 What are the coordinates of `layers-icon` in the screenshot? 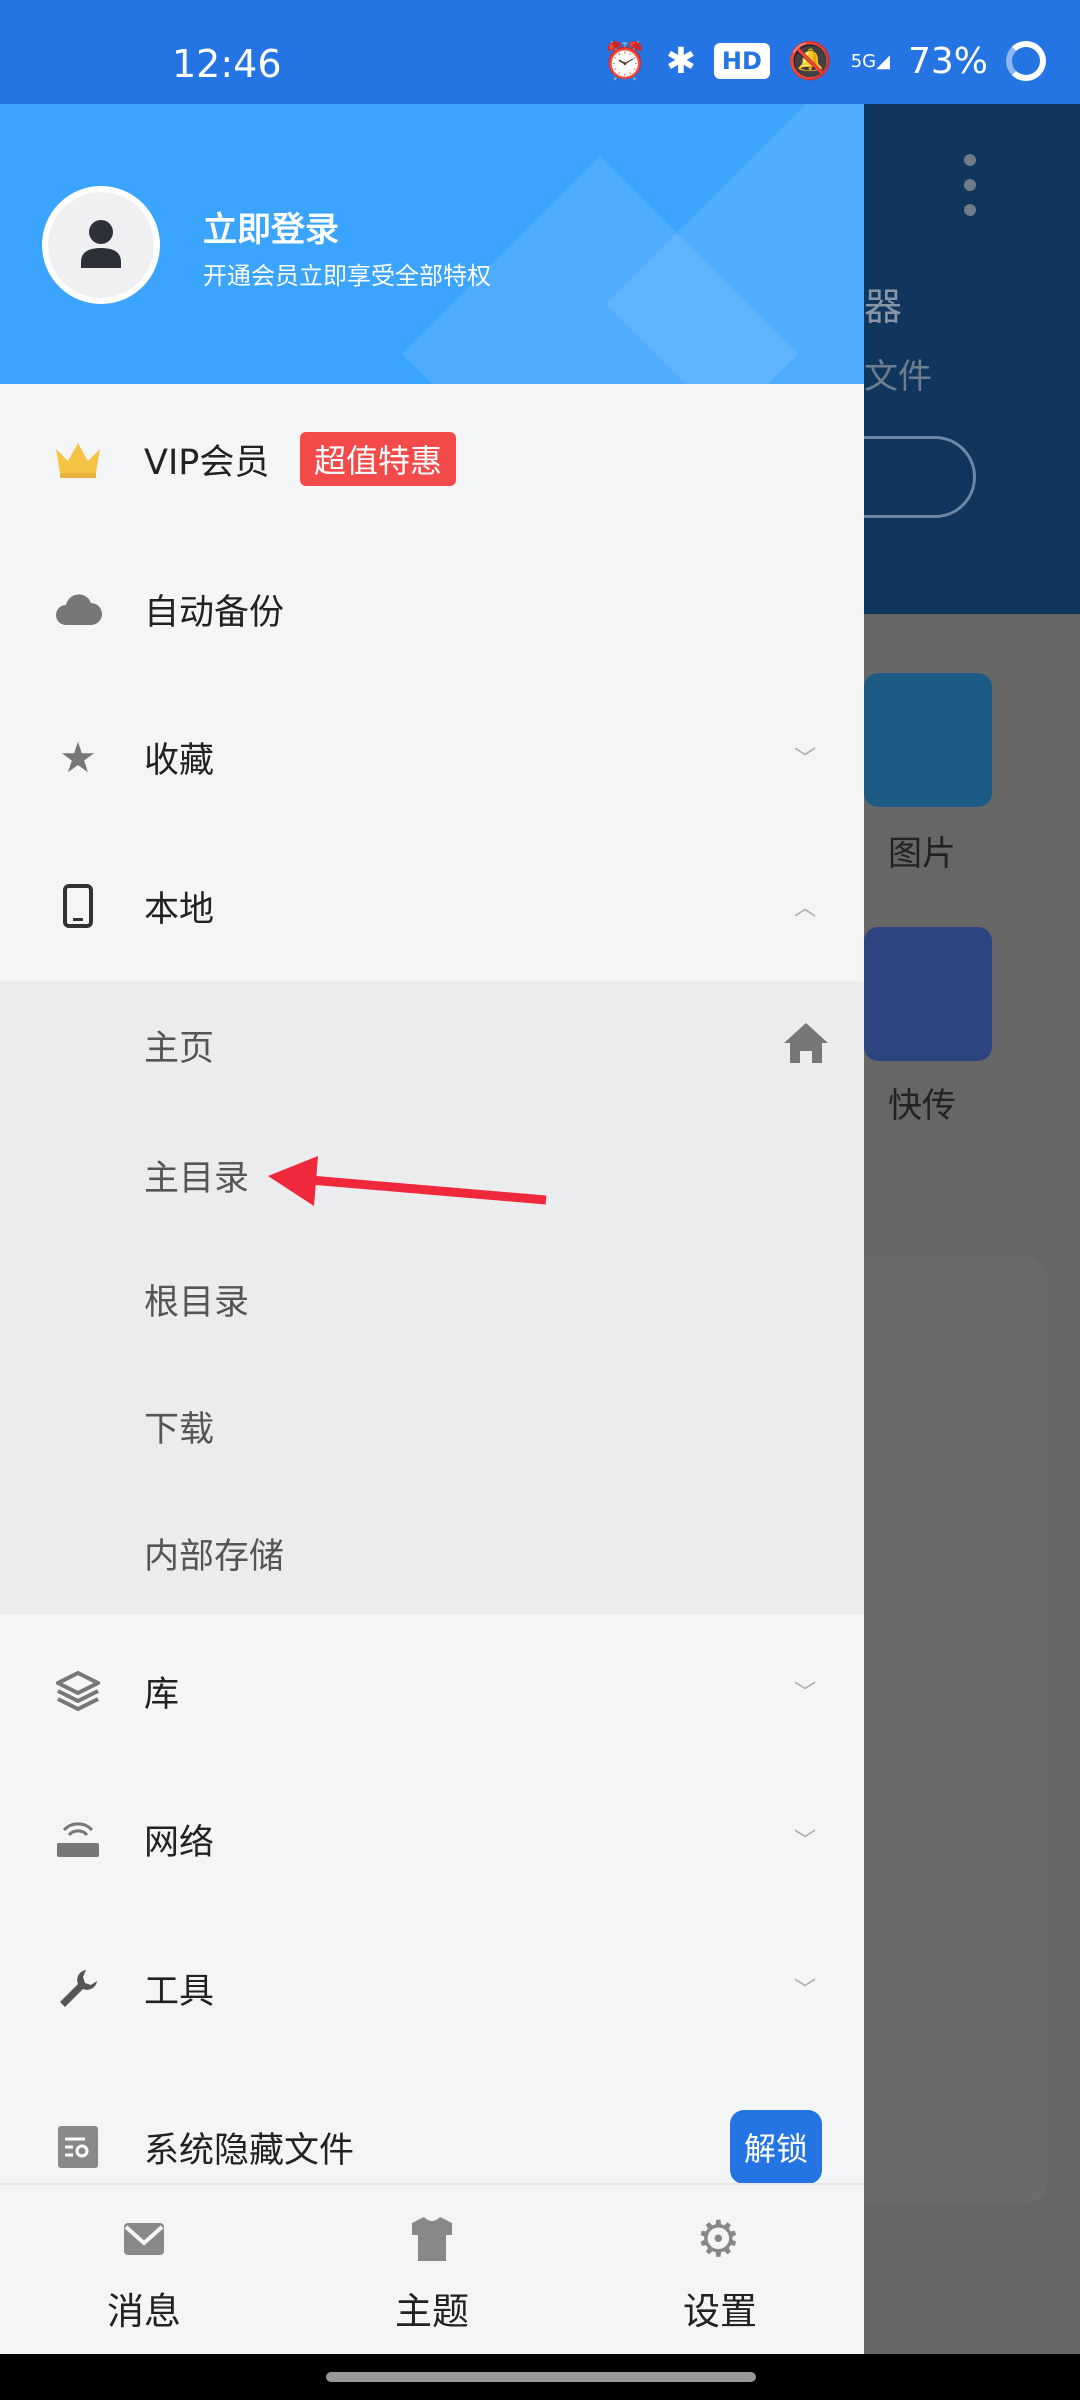 It's located at (78, 1691).